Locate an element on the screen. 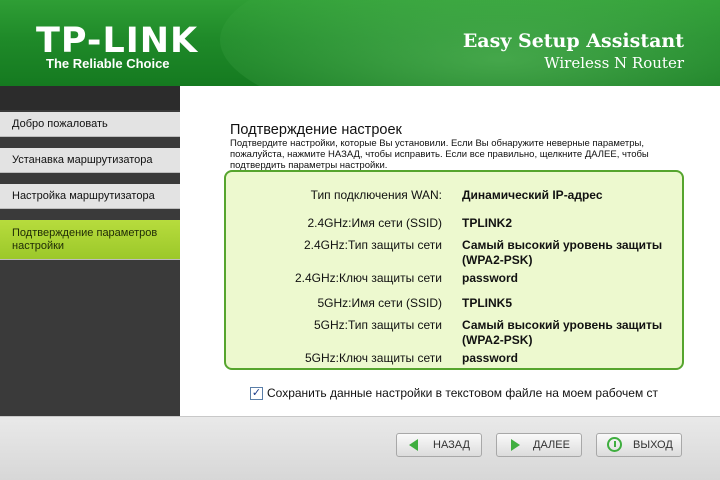  sidebar-item-confirm-settings: Подтверждение параметров настройки is located at coordinates (90, 240).